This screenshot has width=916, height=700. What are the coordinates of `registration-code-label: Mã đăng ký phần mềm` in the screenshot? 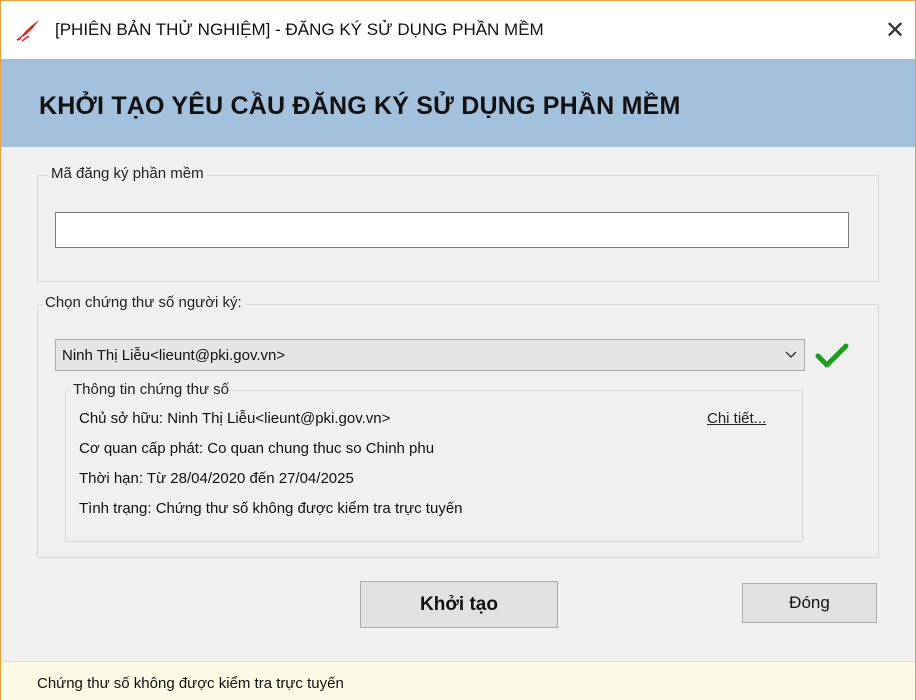 It's located at (127, 173).